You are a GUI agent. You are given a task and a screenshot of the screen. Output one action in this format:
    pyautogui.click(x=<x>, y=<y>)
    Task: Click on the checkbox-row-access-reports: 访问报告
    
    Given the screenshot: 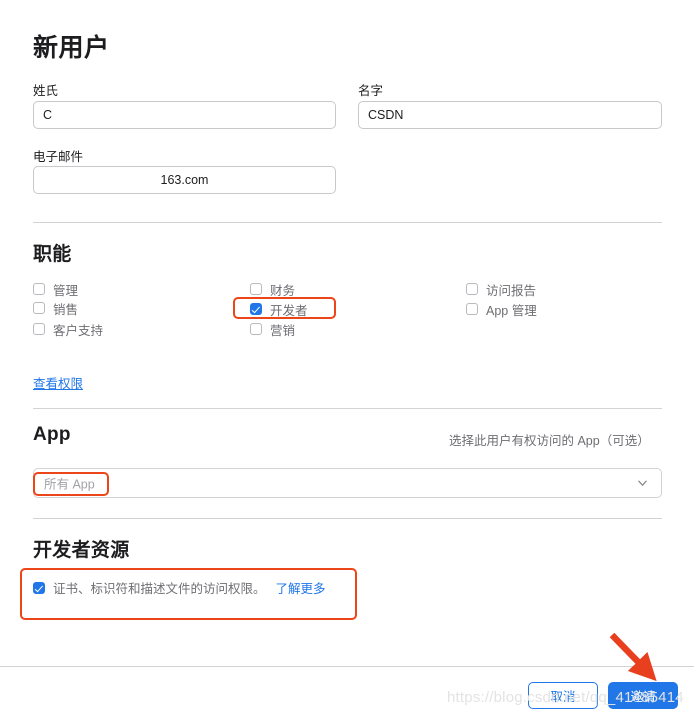 What is the action you would take?
    pyautogui.click(x=501, y=289)
    